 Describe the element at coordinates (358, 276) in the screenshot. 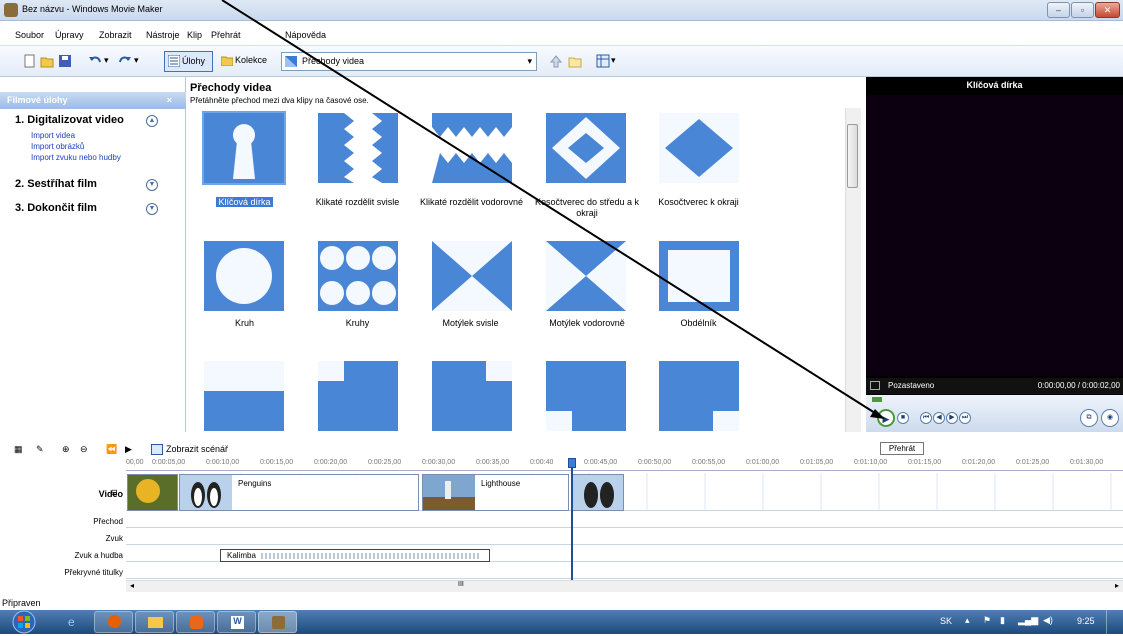

I see `transition-circles` at that location.